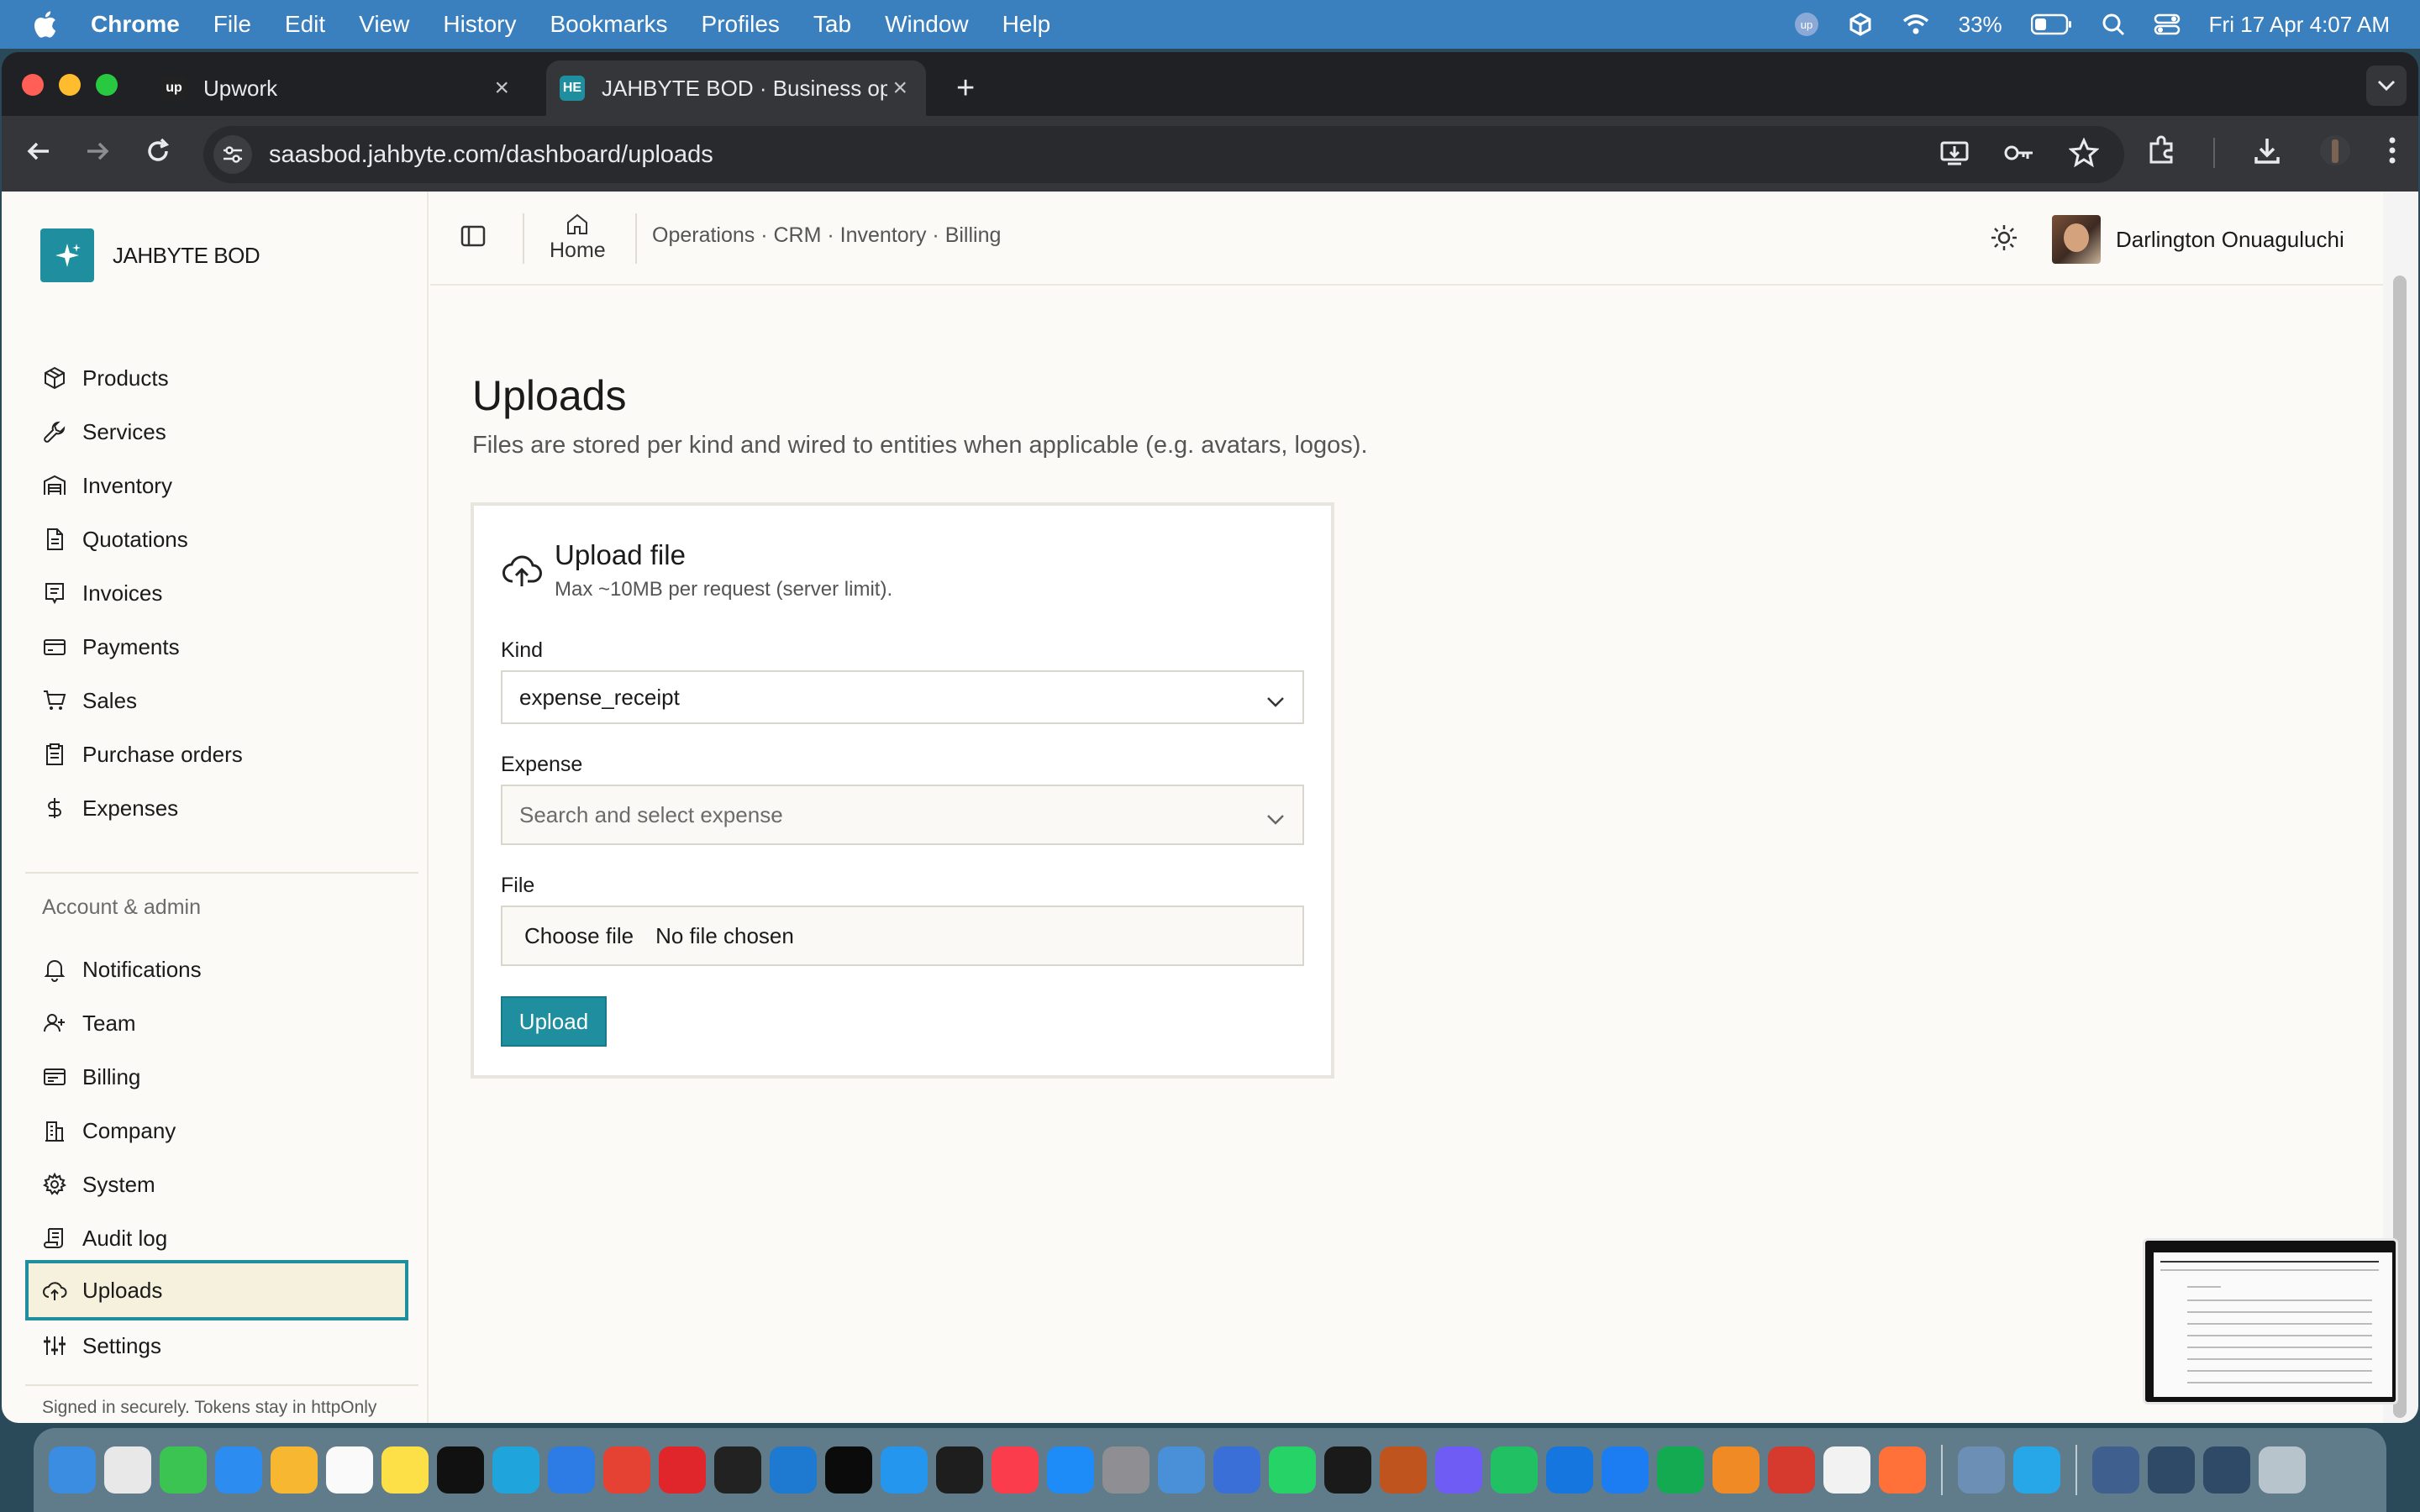 The width and height of the screenshot is (2420, 1512). Describe the element at coordinates (97, 153) in the screenshot. I see `forward-icon` at that location.